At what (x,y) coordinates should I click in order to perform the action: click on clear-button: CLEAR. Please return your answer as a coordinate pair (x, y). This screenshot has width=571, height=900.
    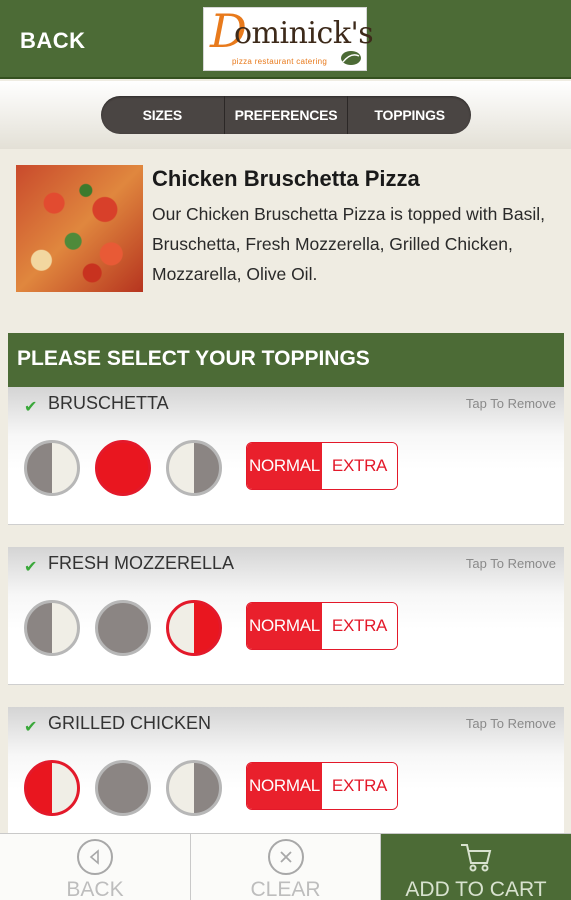
    Looking at the image, I should click on (286, 867).